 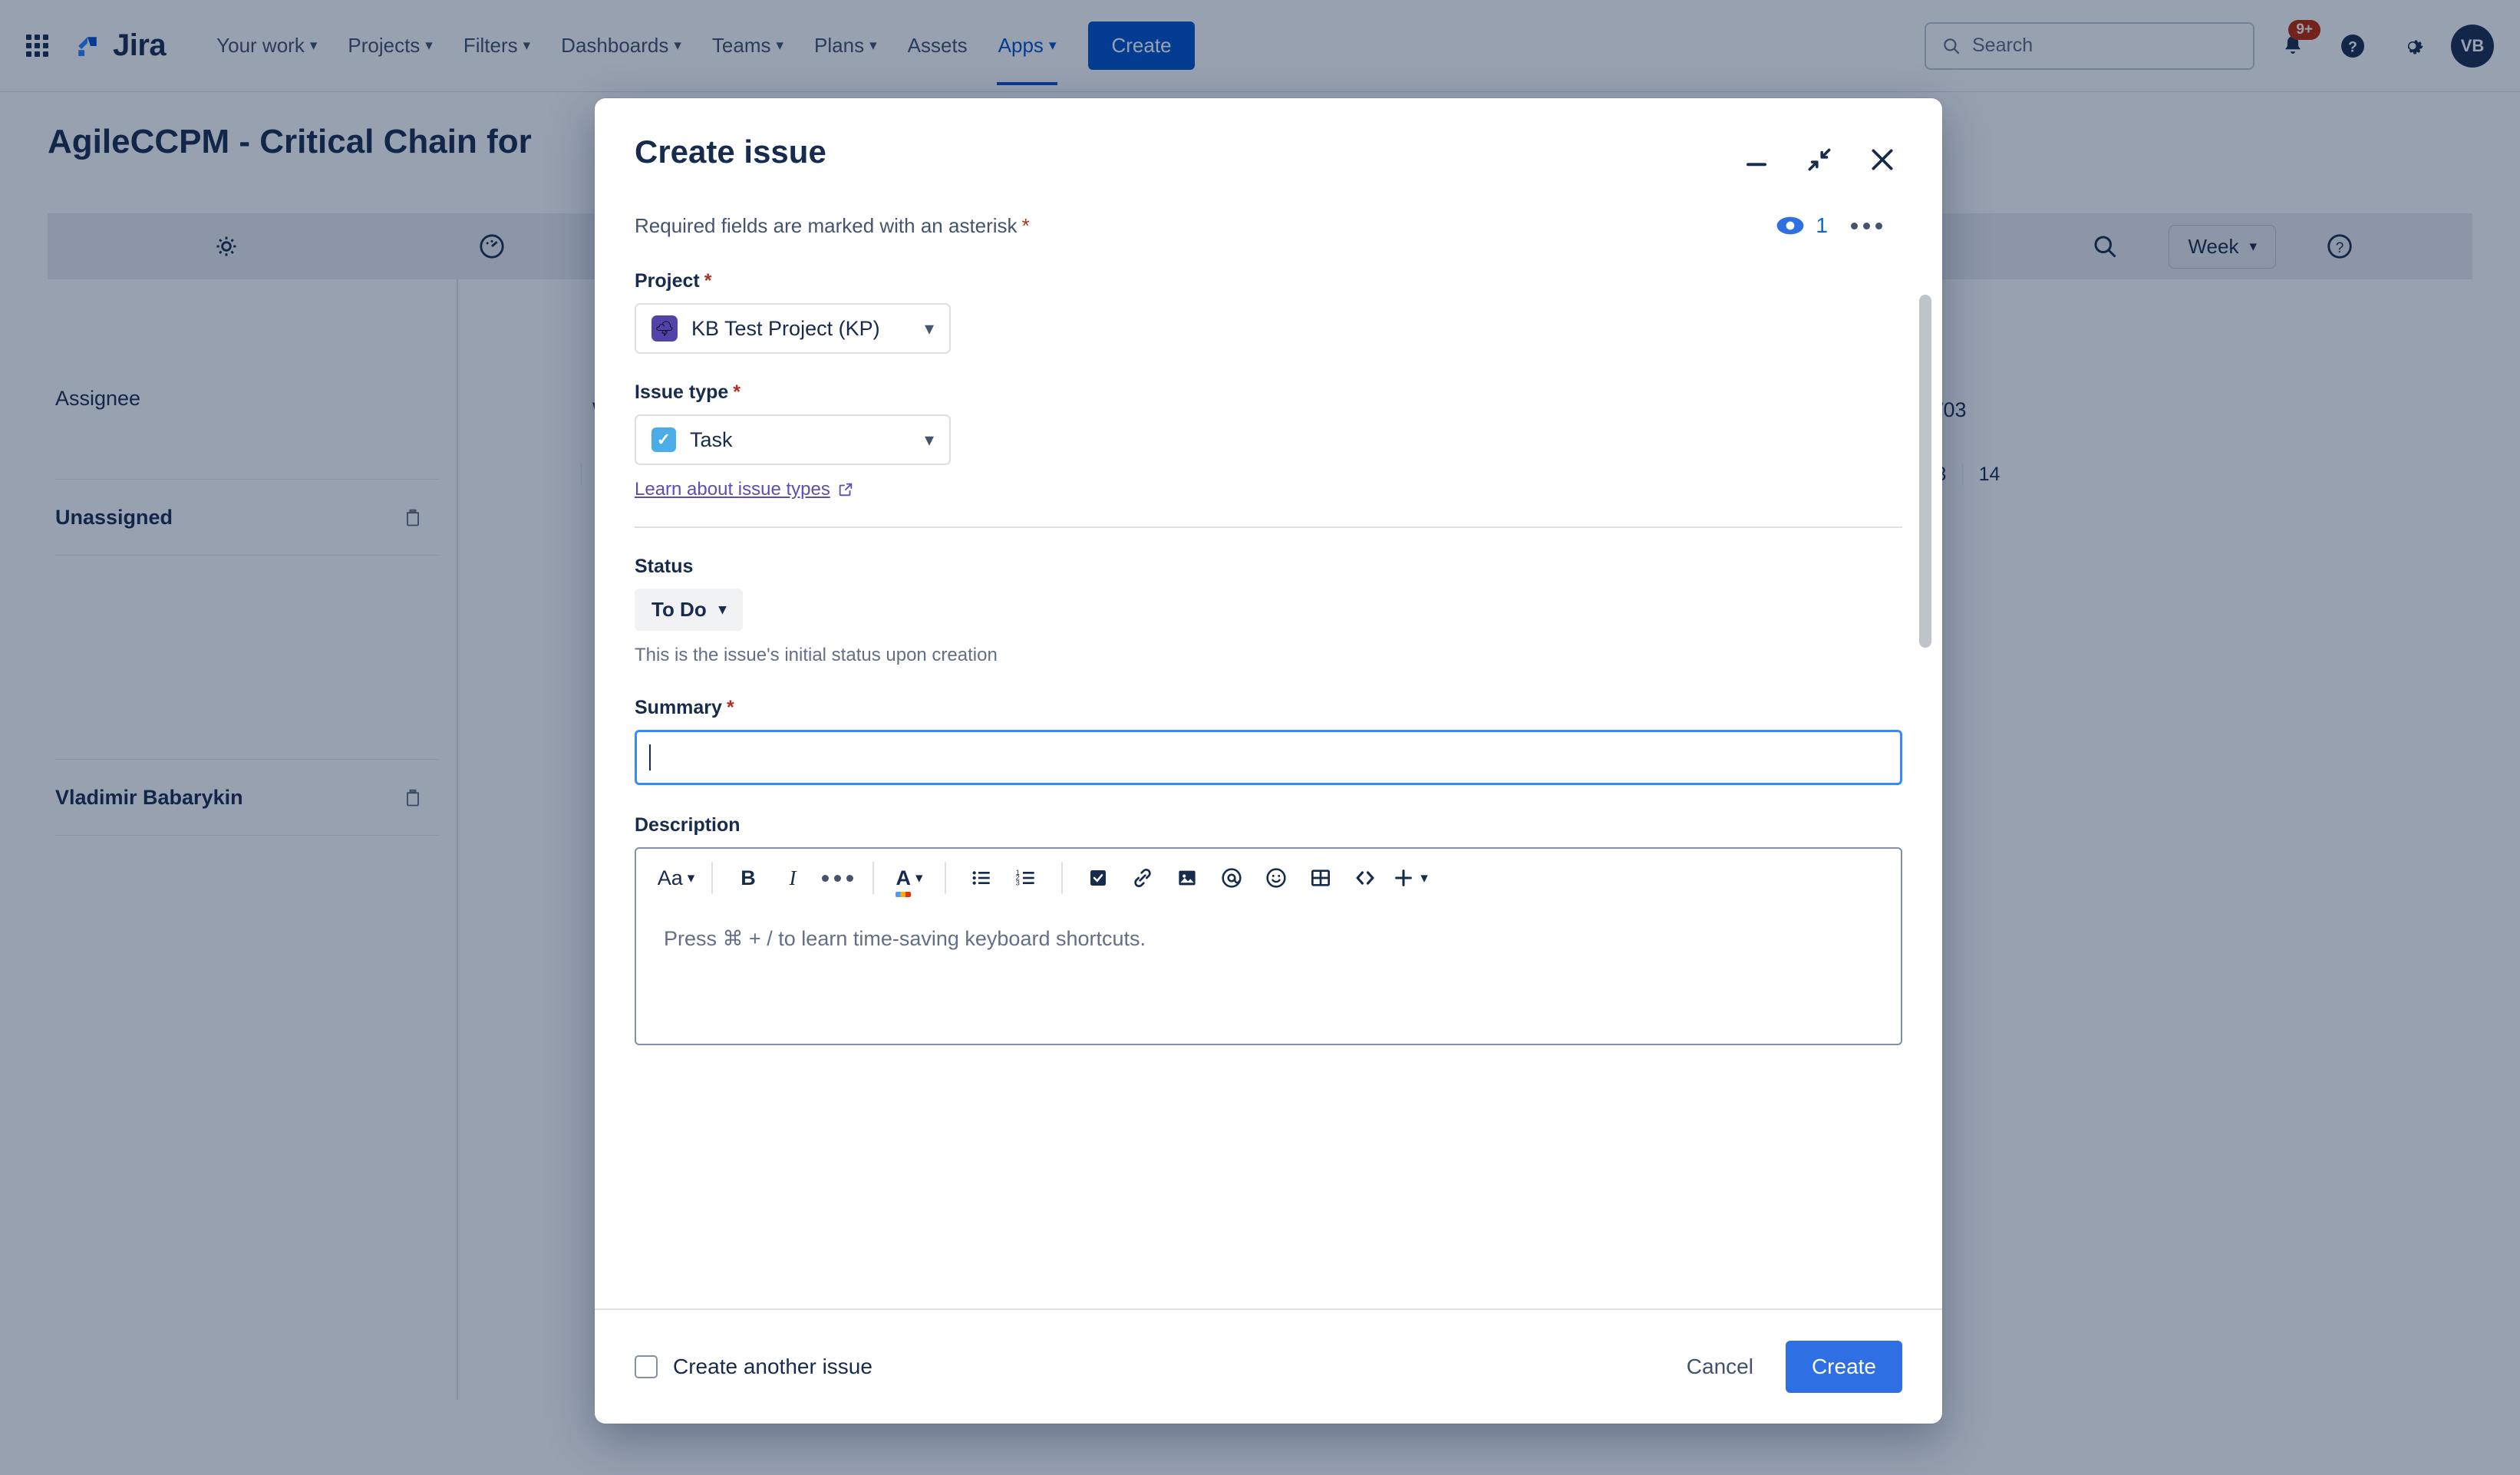 I want to click on issue-type-select: ✓ Task ▾, so click(x=793, y=439).